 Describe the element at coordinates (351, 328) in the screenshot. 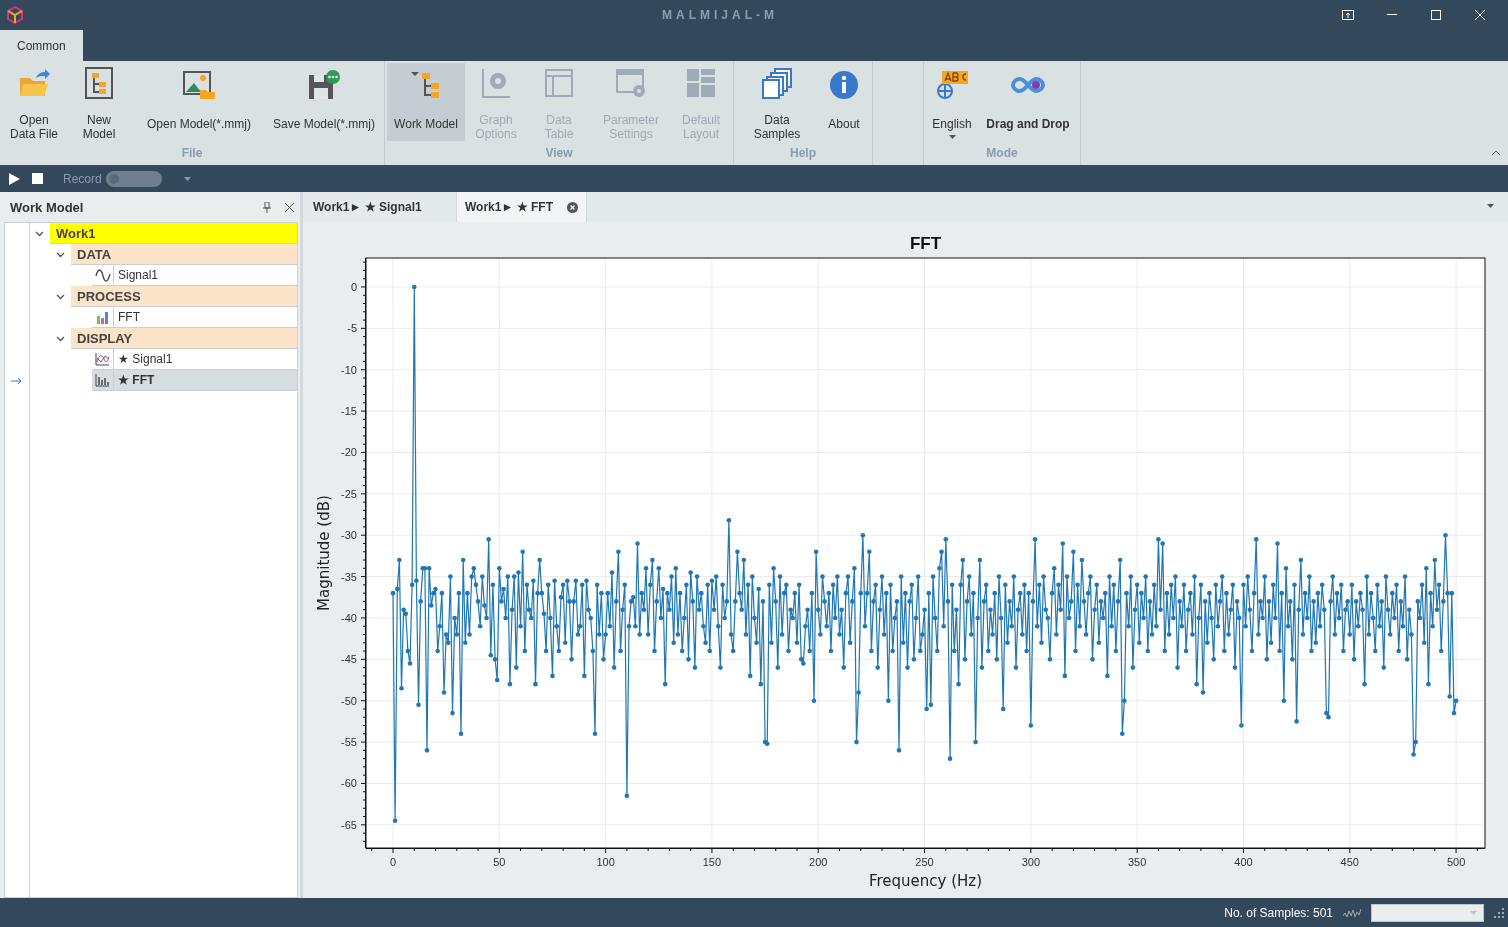

I see `y-tick-label: -5` at that location.